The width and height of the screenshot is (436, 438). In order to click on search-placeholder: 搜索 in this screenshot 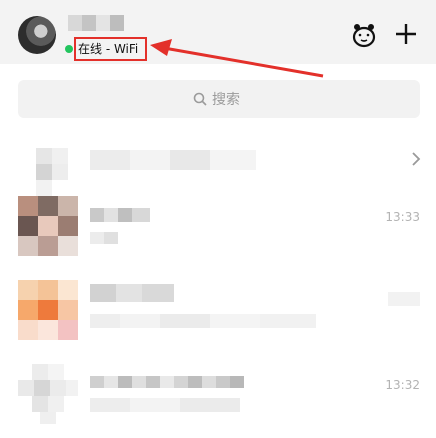, I will do `click(226, 100)`.